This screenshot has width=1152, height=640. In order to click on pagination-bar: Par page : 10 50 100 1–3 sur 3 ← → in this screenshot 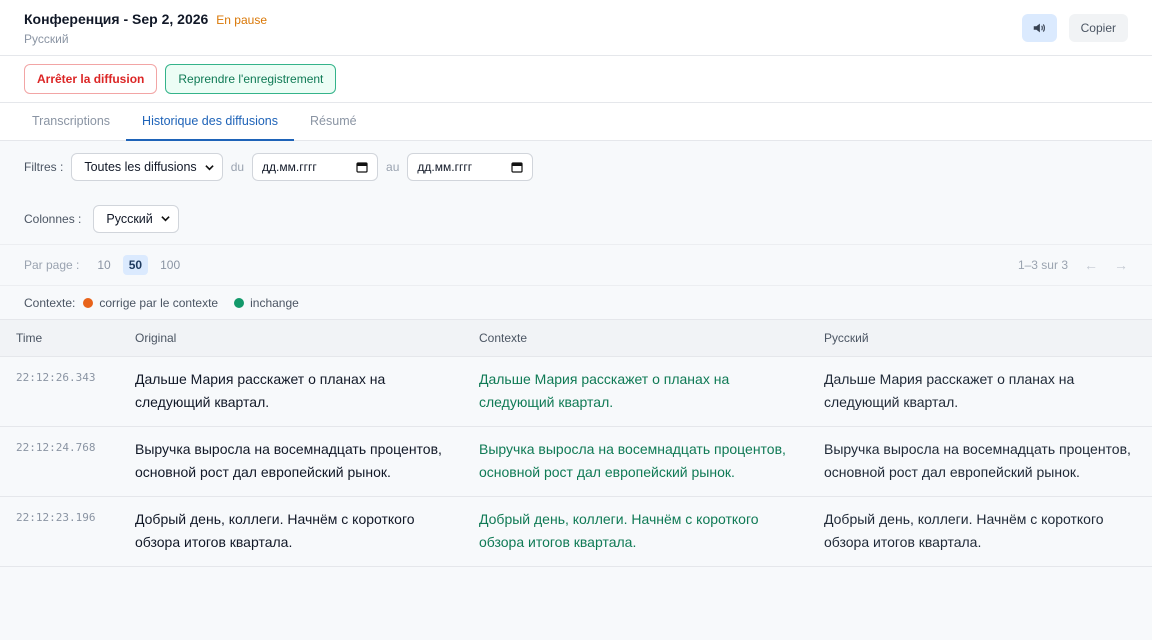, I will do `click(576, 265)`.